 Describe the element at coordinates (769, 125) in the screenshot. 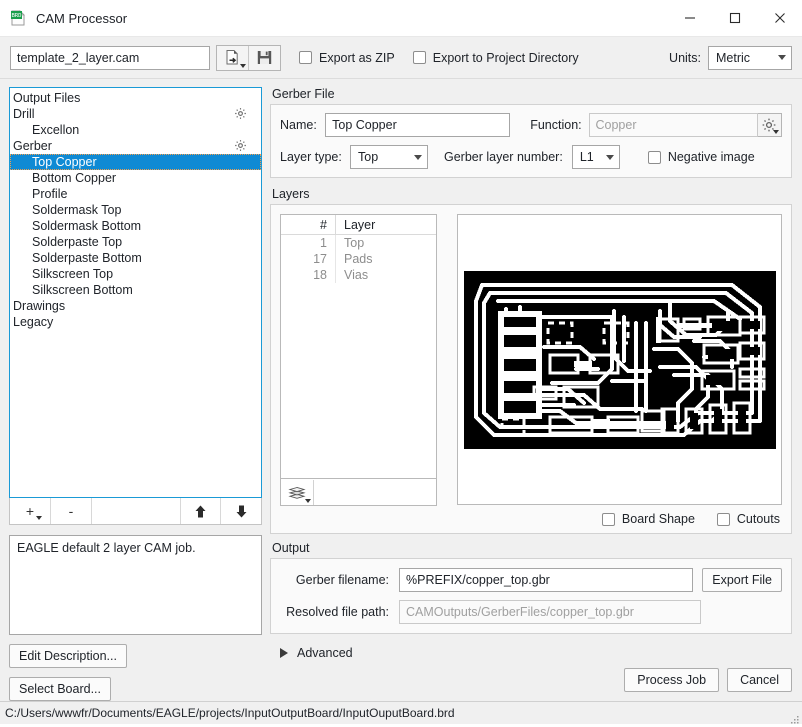

I see `function-gear-icon` at that location.